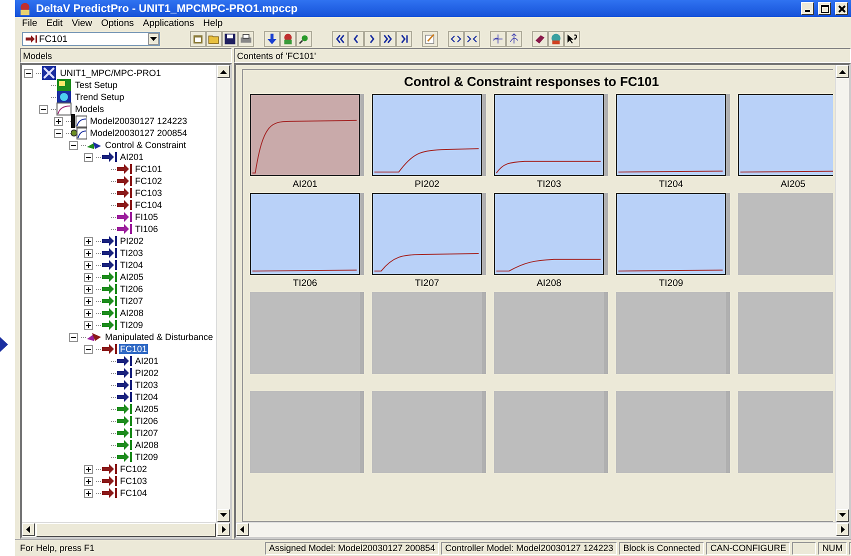 This screenshot has height=556, width=851. I want to click on close-button, so click(841, 8).